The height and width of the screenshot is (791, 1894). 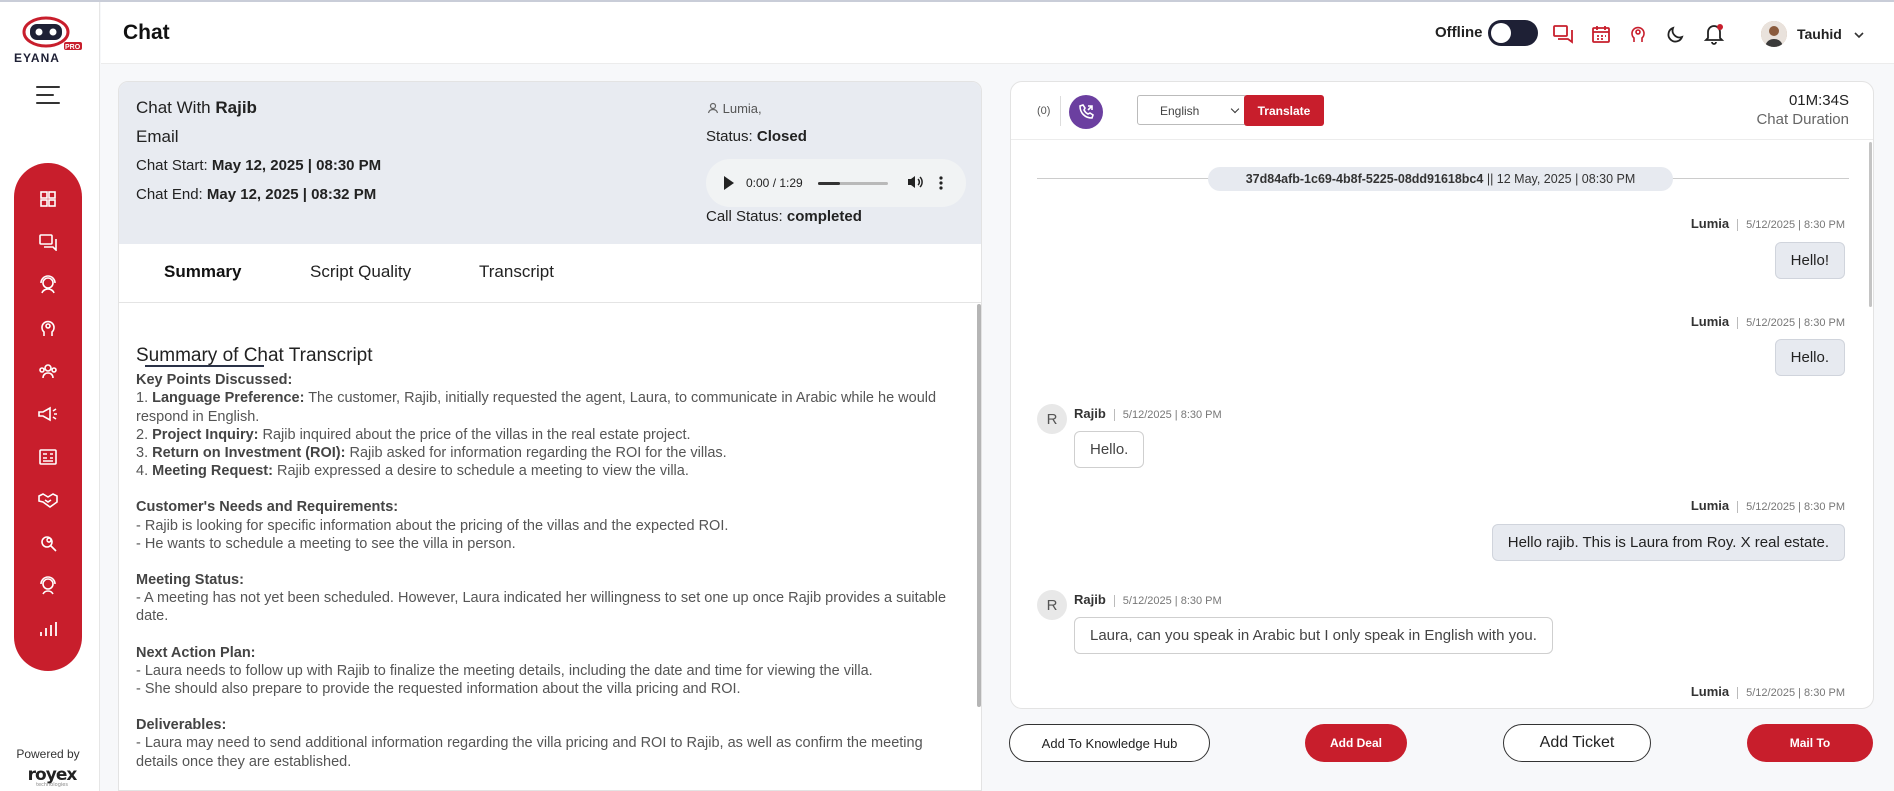 I want to click on meeting-title-text: Meeting Status:, so click(x=190, y=580).